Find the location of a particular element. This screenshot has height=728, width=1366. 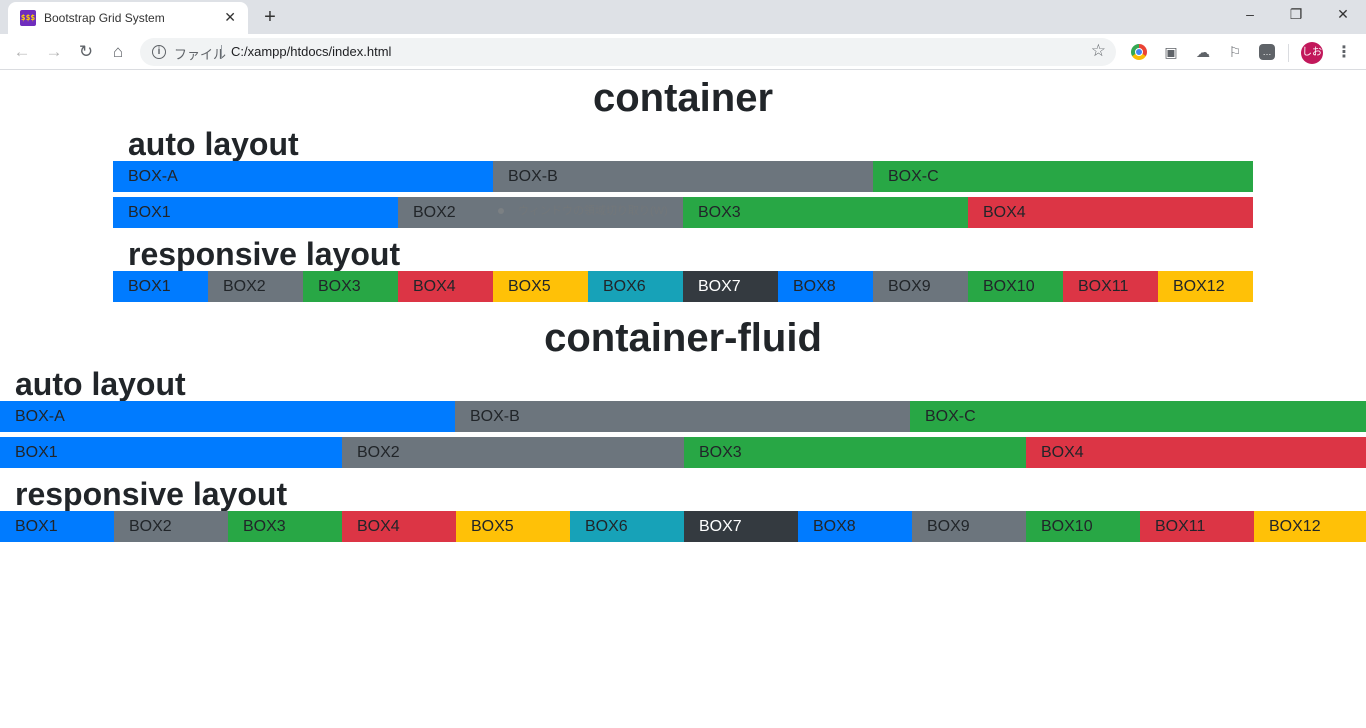

profile-avatar: しお is located at coordinates (1312, 53).